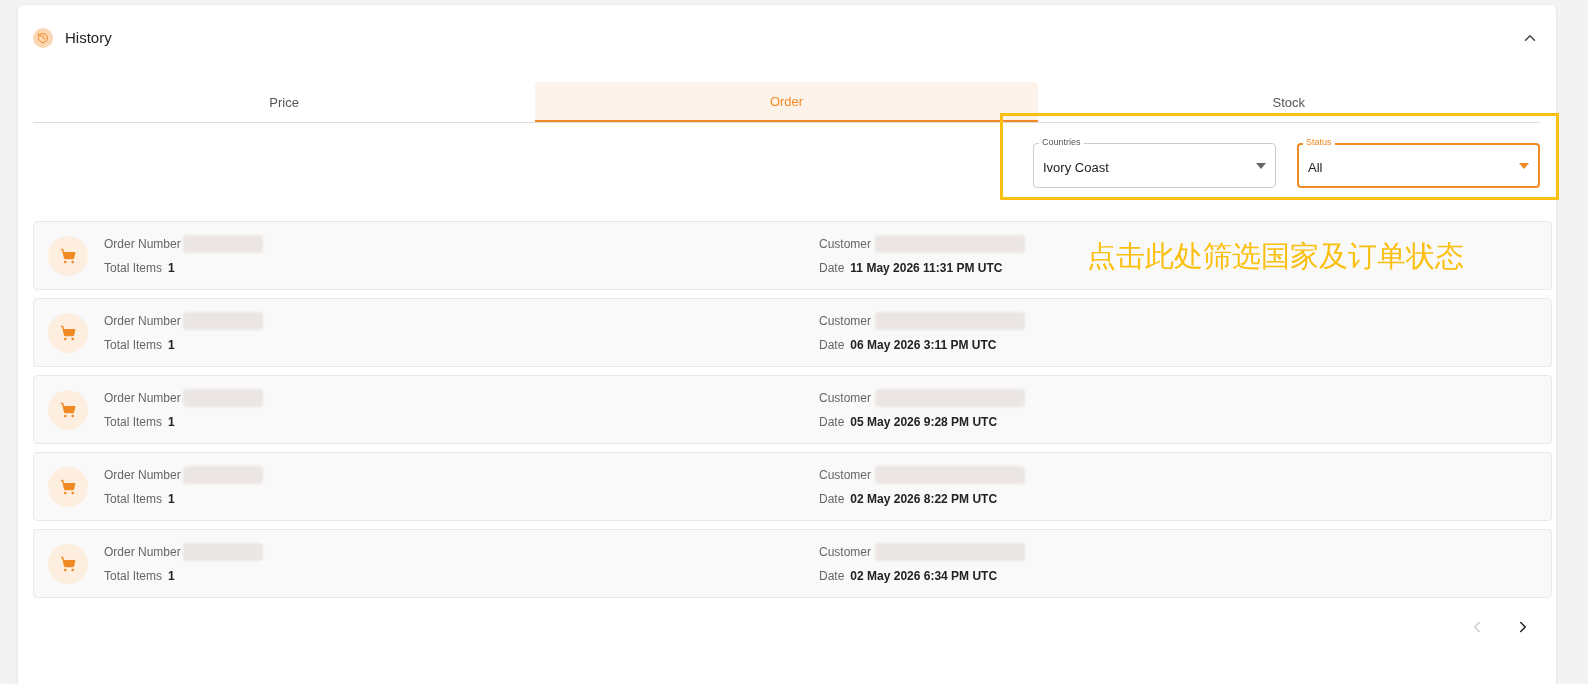 This screenshot has height=684, width=1588. What do you see at coordinates (792, 486) in the screenshot?
I see `order-row: Order Number Total Items 1 Customer Date 02 May 2026 8:22 PM UTC` at bounding box center [792, 486].